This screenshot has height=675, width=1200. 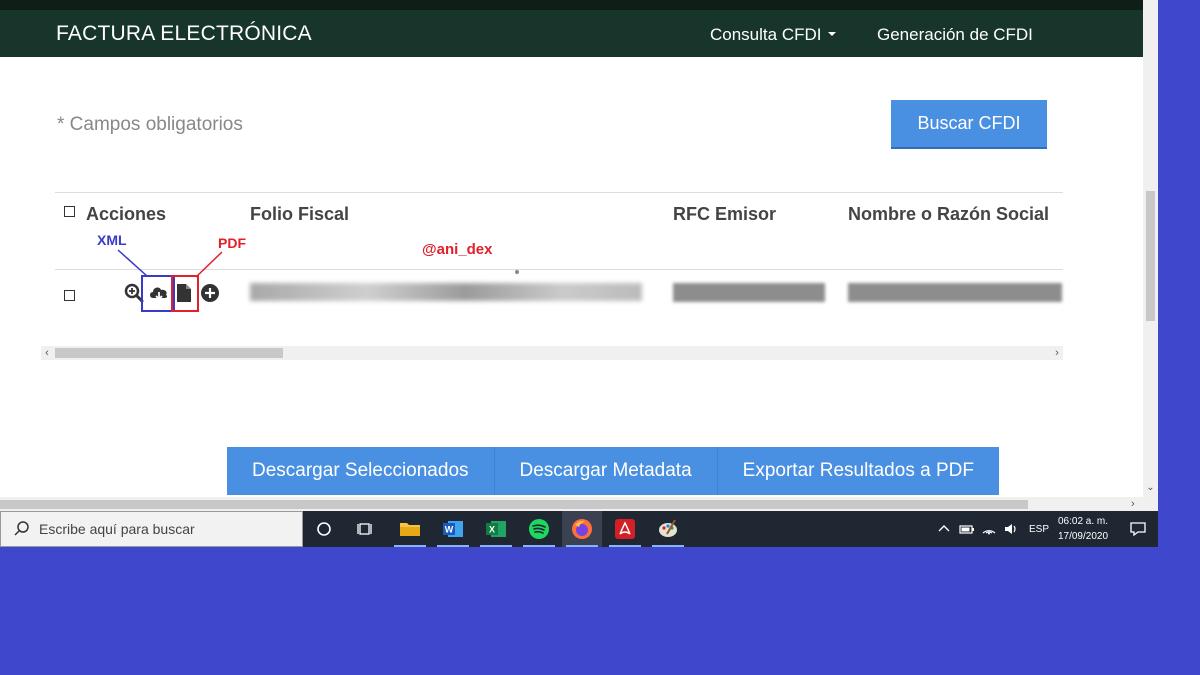 What do you see at coordinates (989, 529) in the screenshot?
I see `wifi-icon` at bounding box center [989, 529].